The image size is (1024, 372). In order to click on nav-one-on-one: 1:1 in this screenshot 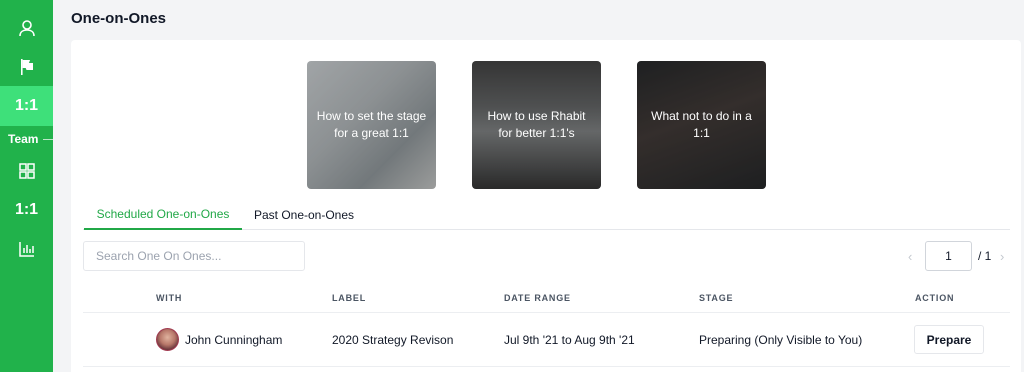, I will do `click(26, 106)`.